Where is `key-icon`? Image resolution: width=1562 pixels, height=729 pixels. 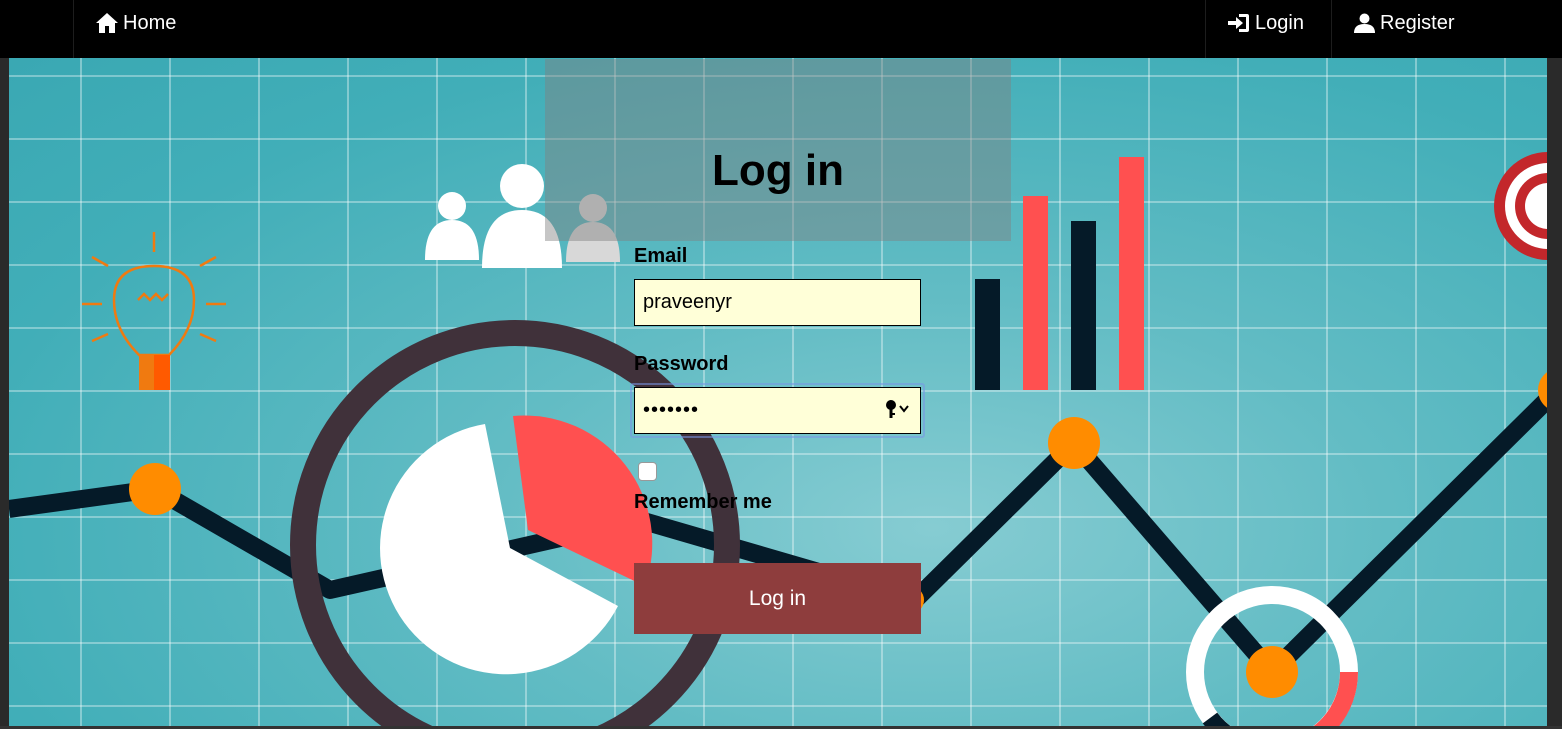 key-icon is located at coordinates (899, 409).